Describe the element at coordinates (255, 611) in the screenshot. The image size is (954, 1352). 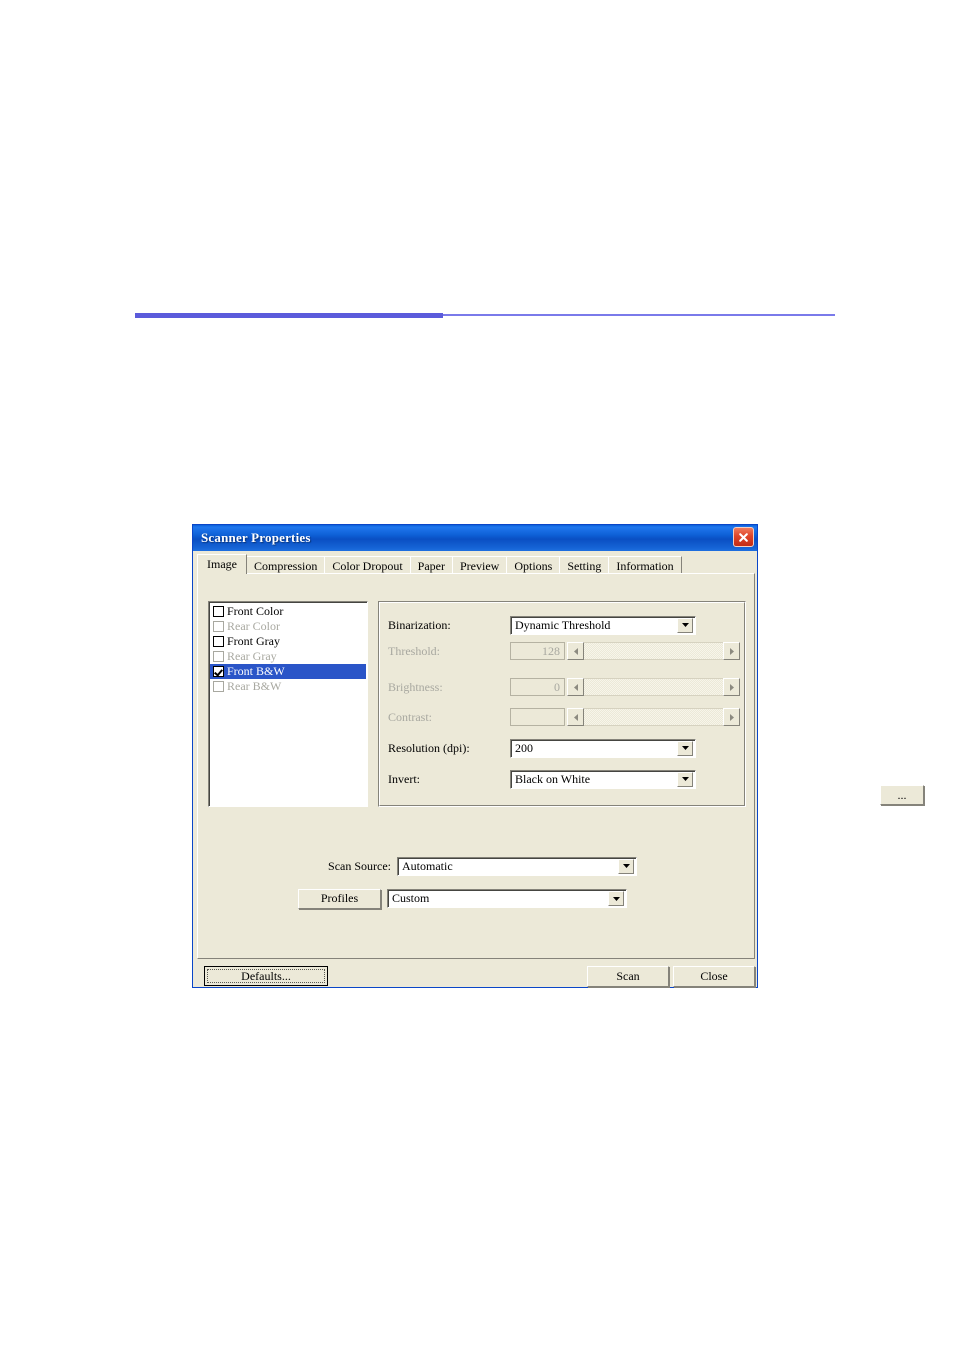
I see `list-item-label: Front Color` at that location.